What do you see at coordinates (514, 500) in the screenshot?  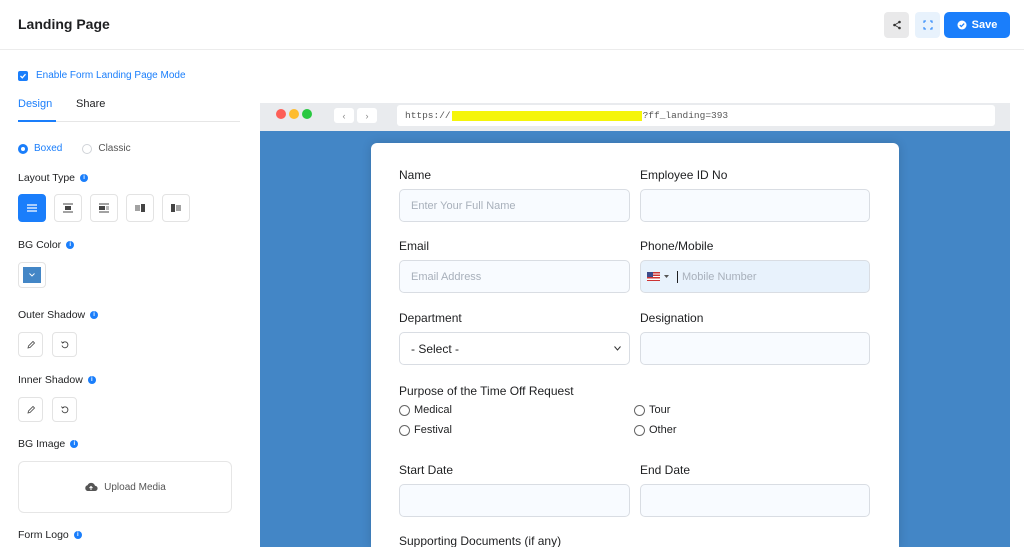 I see `start-date-input` at bounding box center [514, 500].